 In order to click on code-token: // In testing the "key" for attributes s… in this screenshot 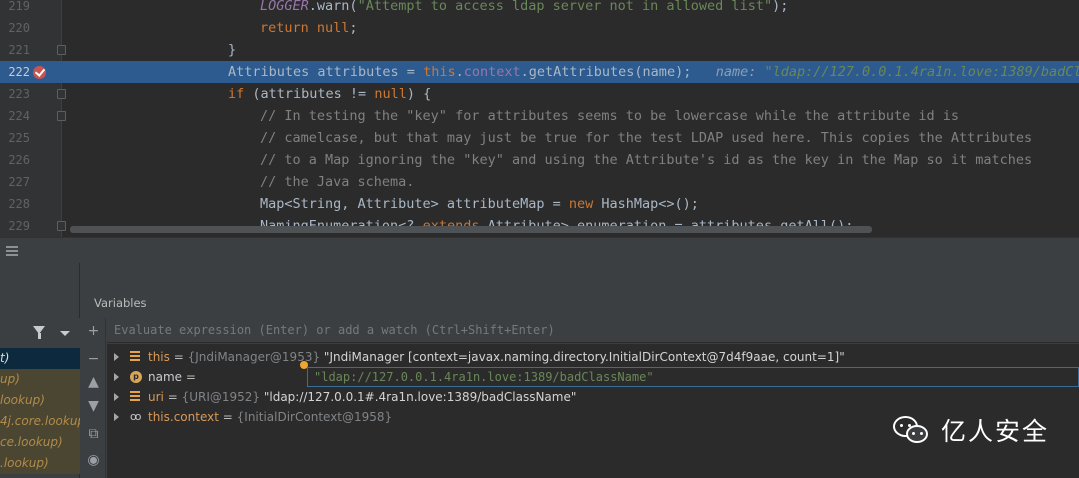, I will do `click(609, 116)`.